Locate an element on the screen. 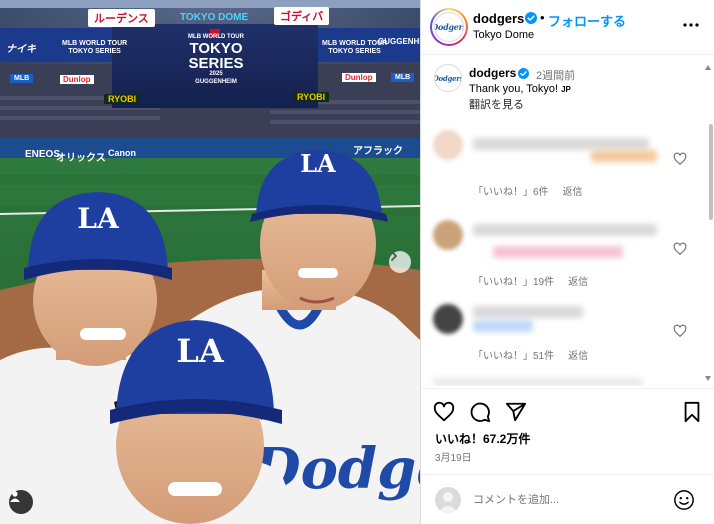 This screenshot has height=524, width=714. caption-timestamp: 2週間前 is located at coordinates (555, 75).